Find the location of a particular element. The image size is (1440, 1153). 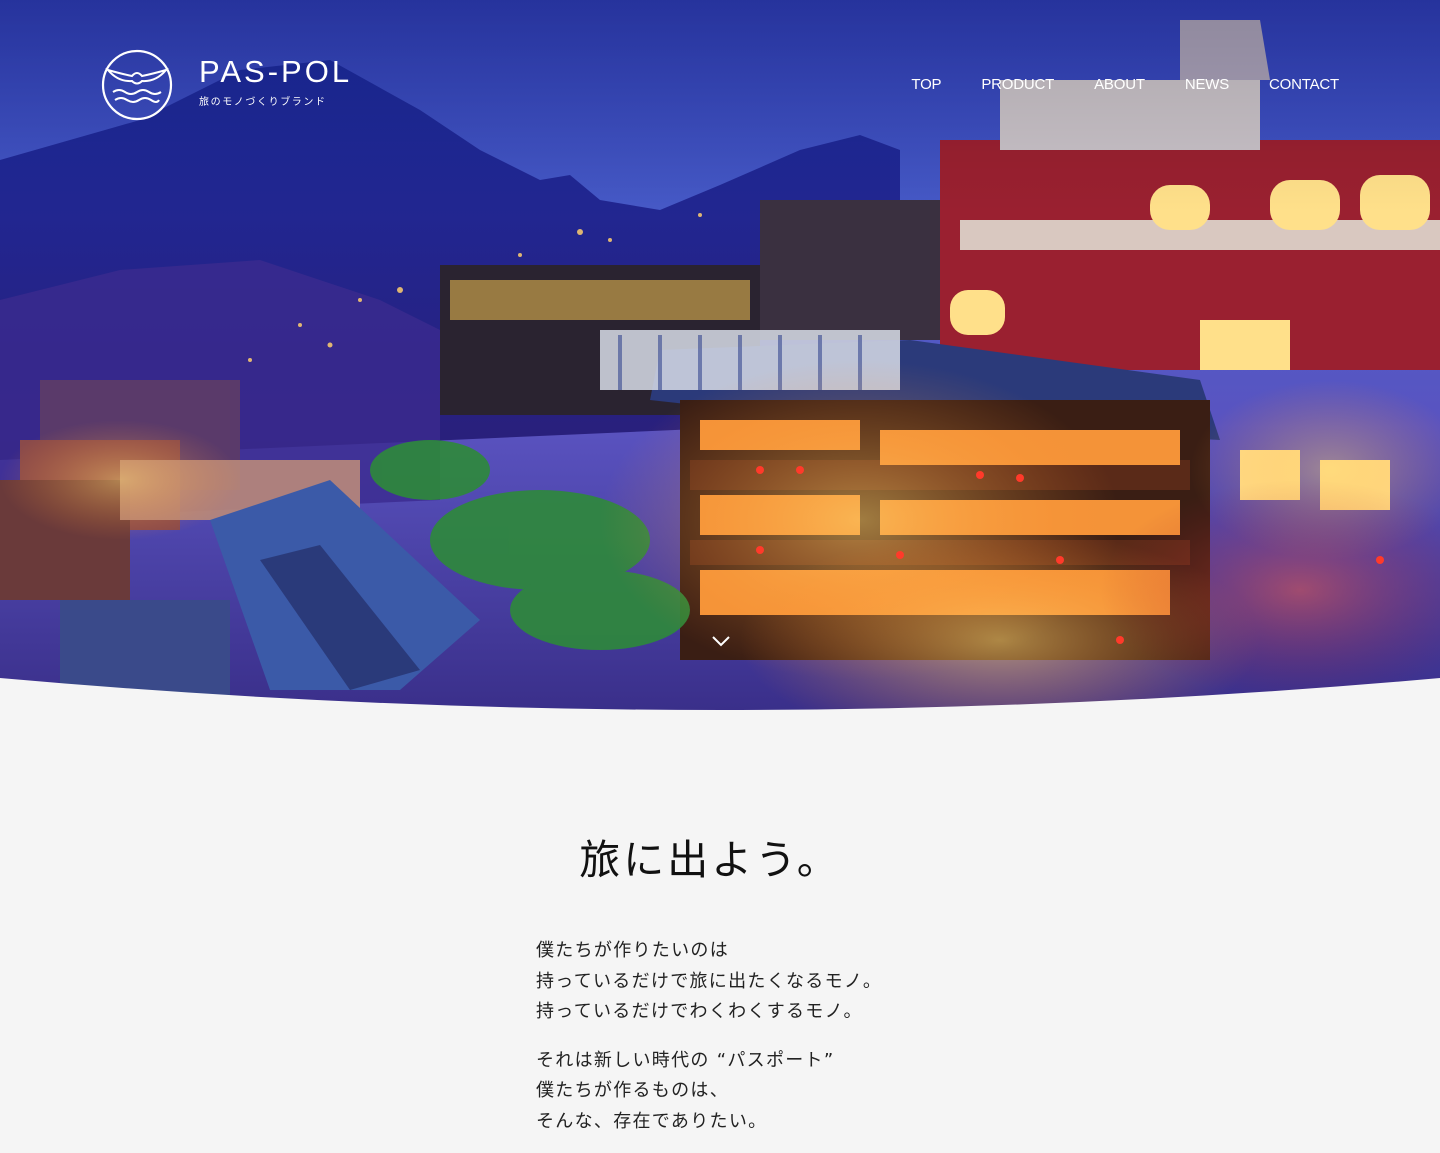

nav-item-contact: CONTACT is located at coordinates (1304, 84).